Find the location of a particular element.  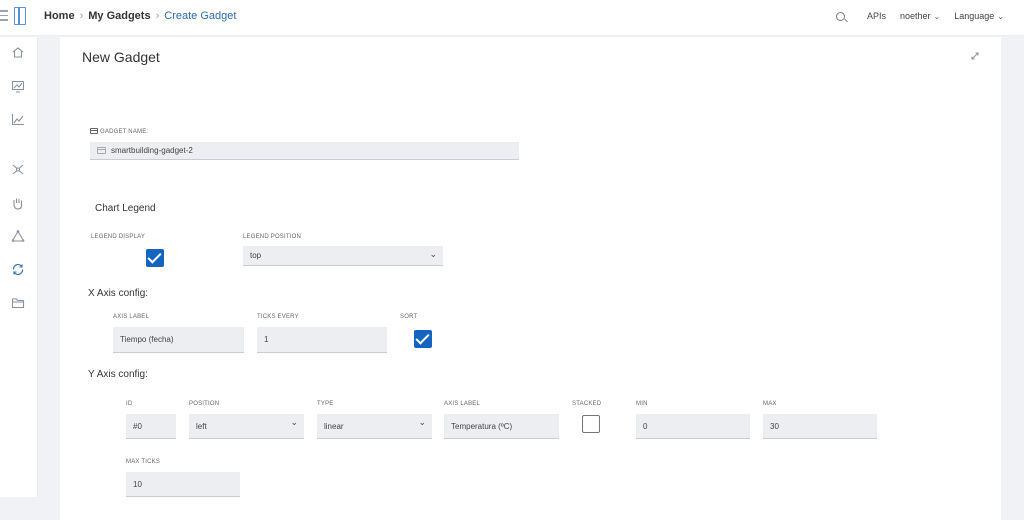

y-max-value: 30 is located at coordinates (774, 426).